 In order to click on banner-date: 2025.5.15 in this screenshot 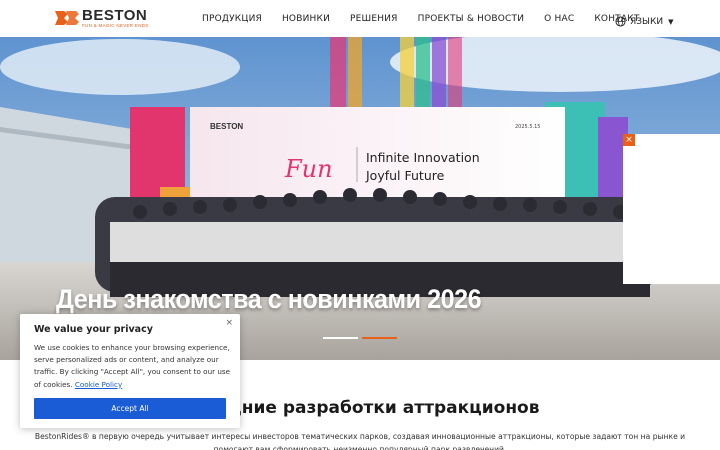, I will do `click(527, 127)`.